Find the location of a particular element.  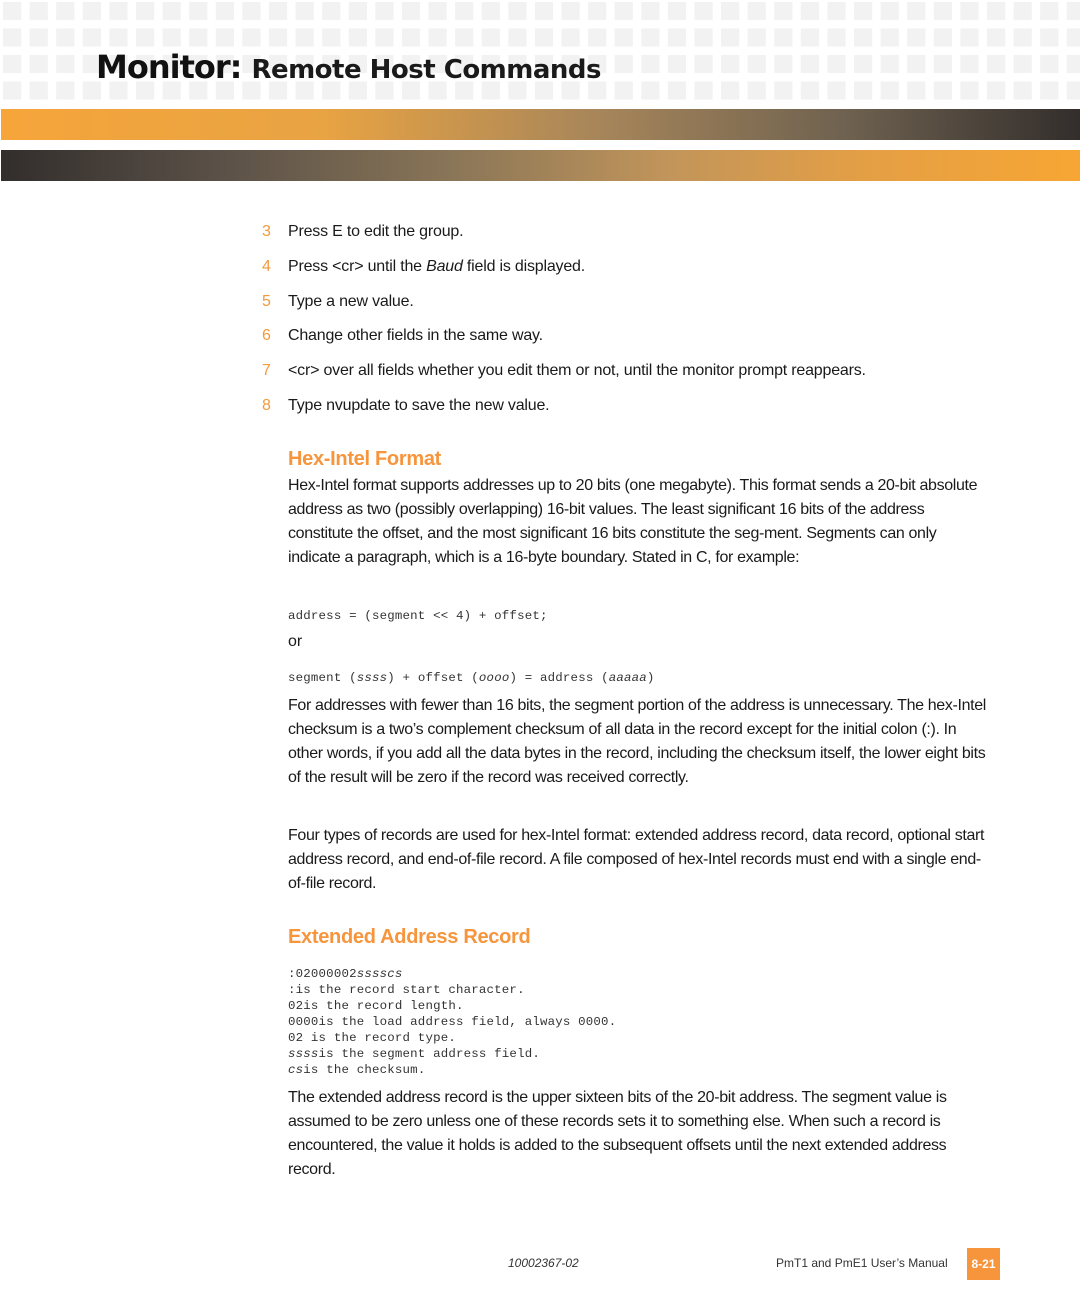

step-text: Change other fields in the same way. is located at coordinates (415, 336).